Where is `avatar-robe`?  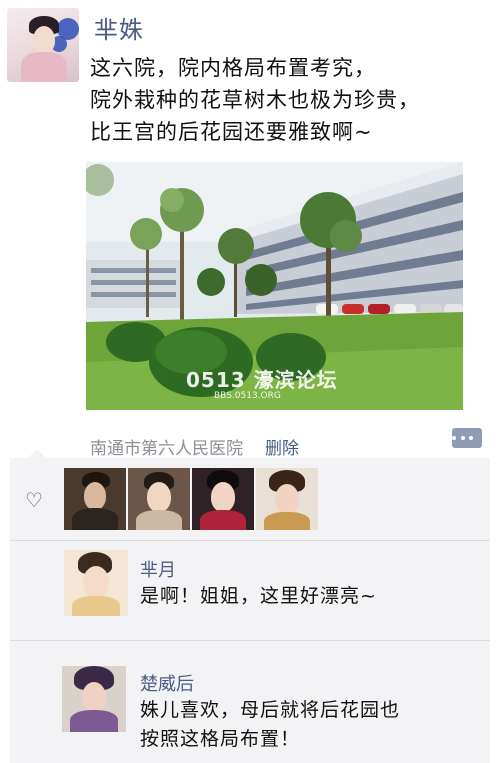 avatar-robe is located at coordinates (44, 67).